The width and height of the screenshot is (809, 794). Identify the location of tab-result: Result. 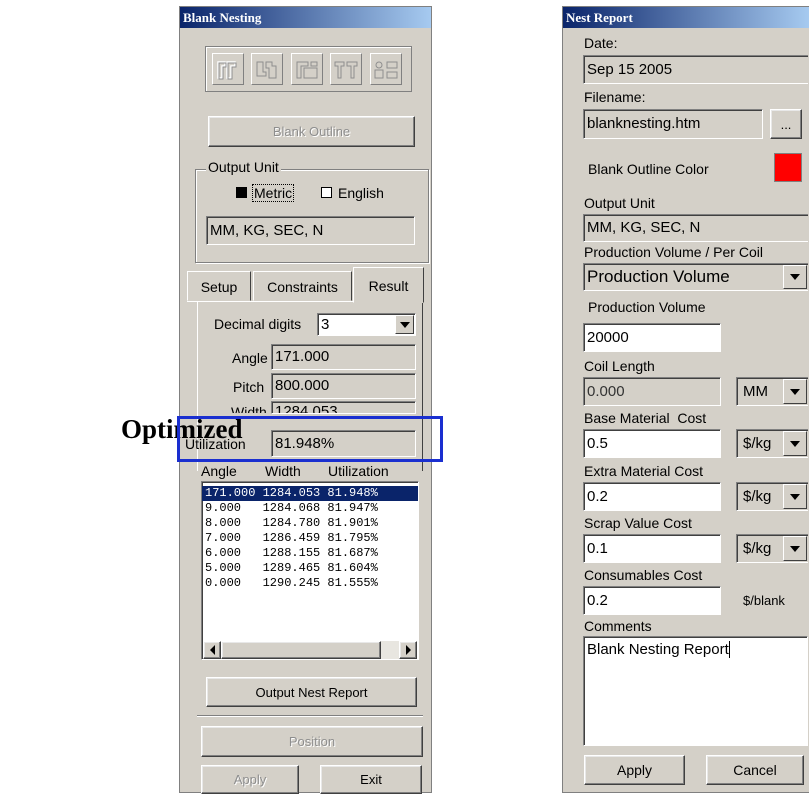
(388, 285).